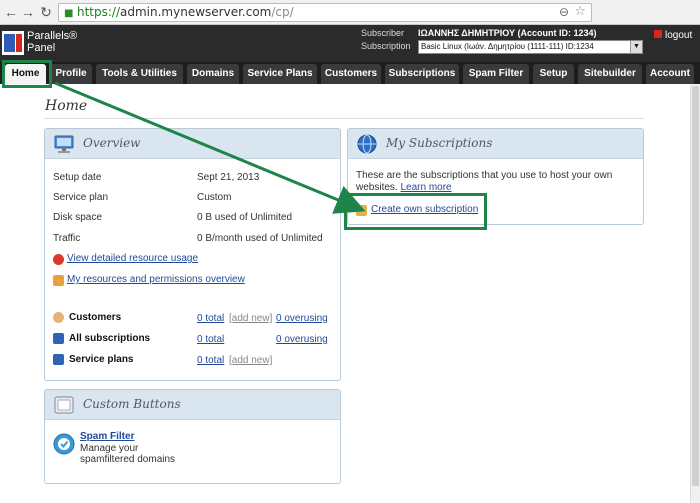 The image size is (700, 503). What do you see at coordinates (695, 286) in the screenshot?
I see `scrollbar-thumb` at bounding box center [695, 286].